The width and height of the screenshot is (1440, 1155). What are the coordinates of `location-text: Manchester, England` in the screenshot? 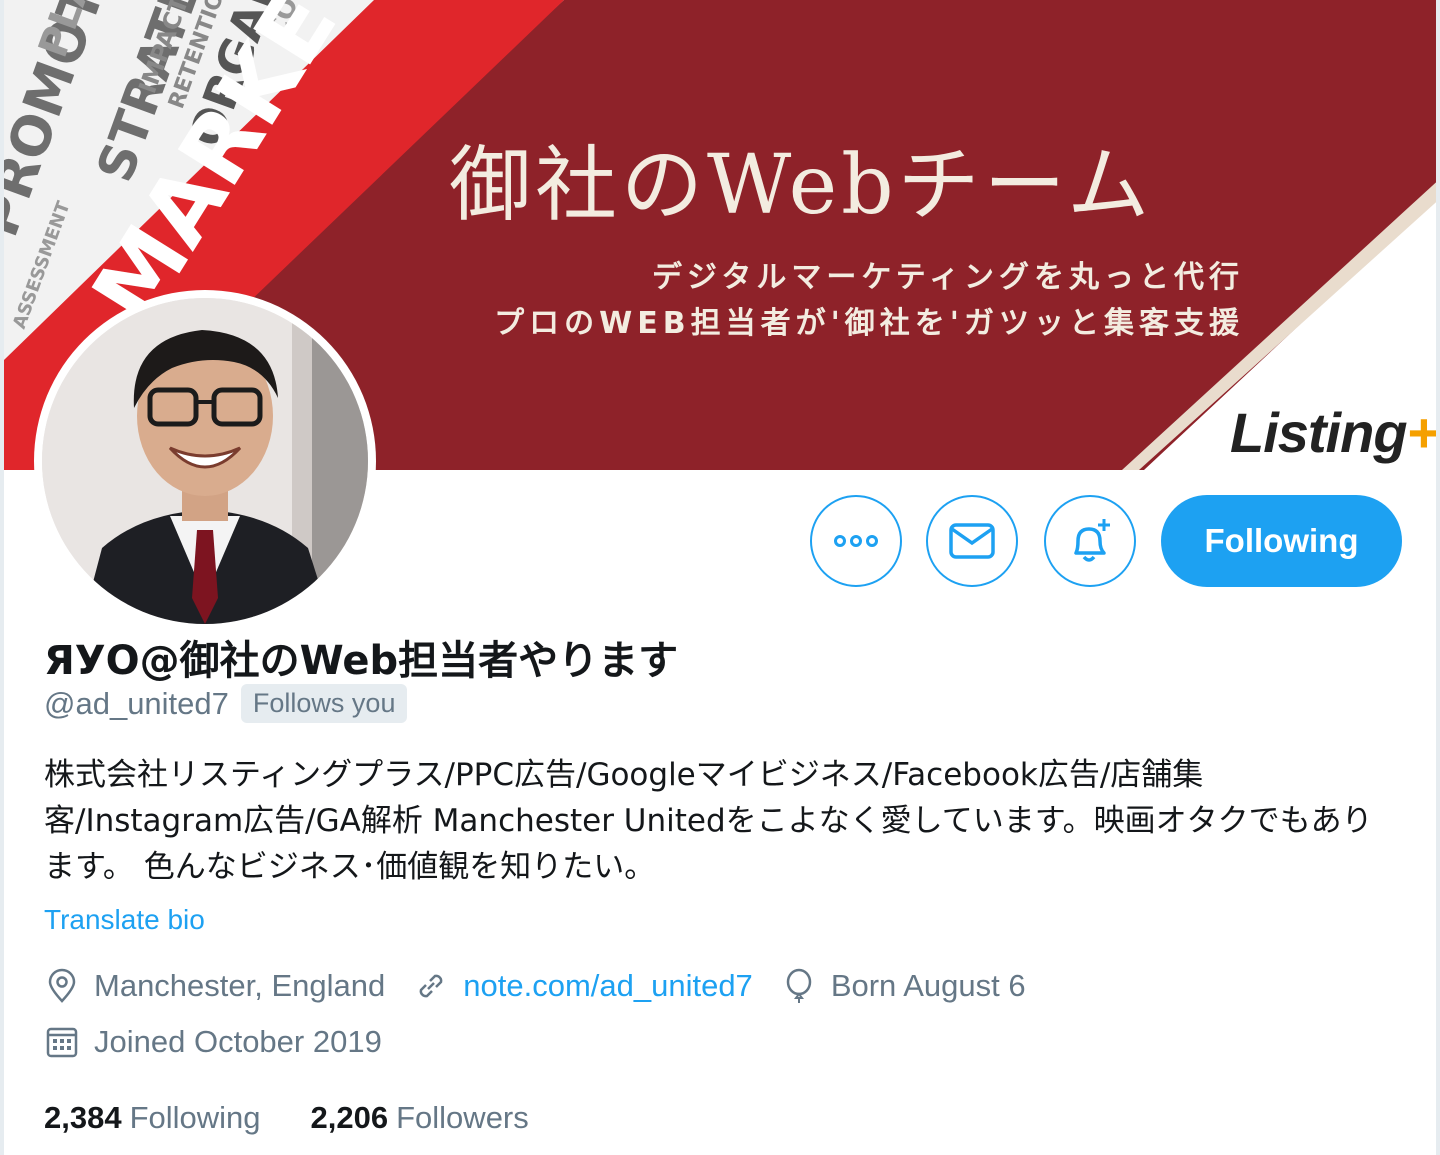 It's located at (240, 985).